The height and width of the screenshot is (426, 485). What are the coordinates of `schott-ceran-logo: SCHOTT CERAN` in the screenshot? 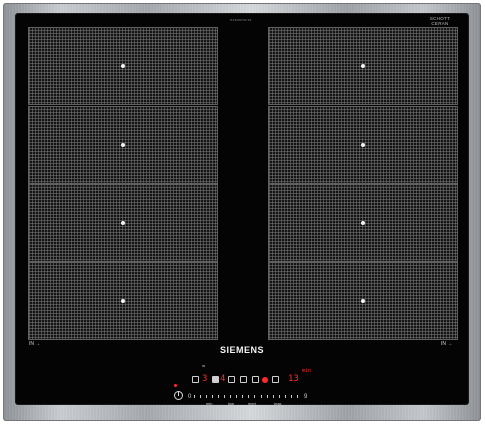 It's located at (440, 21).